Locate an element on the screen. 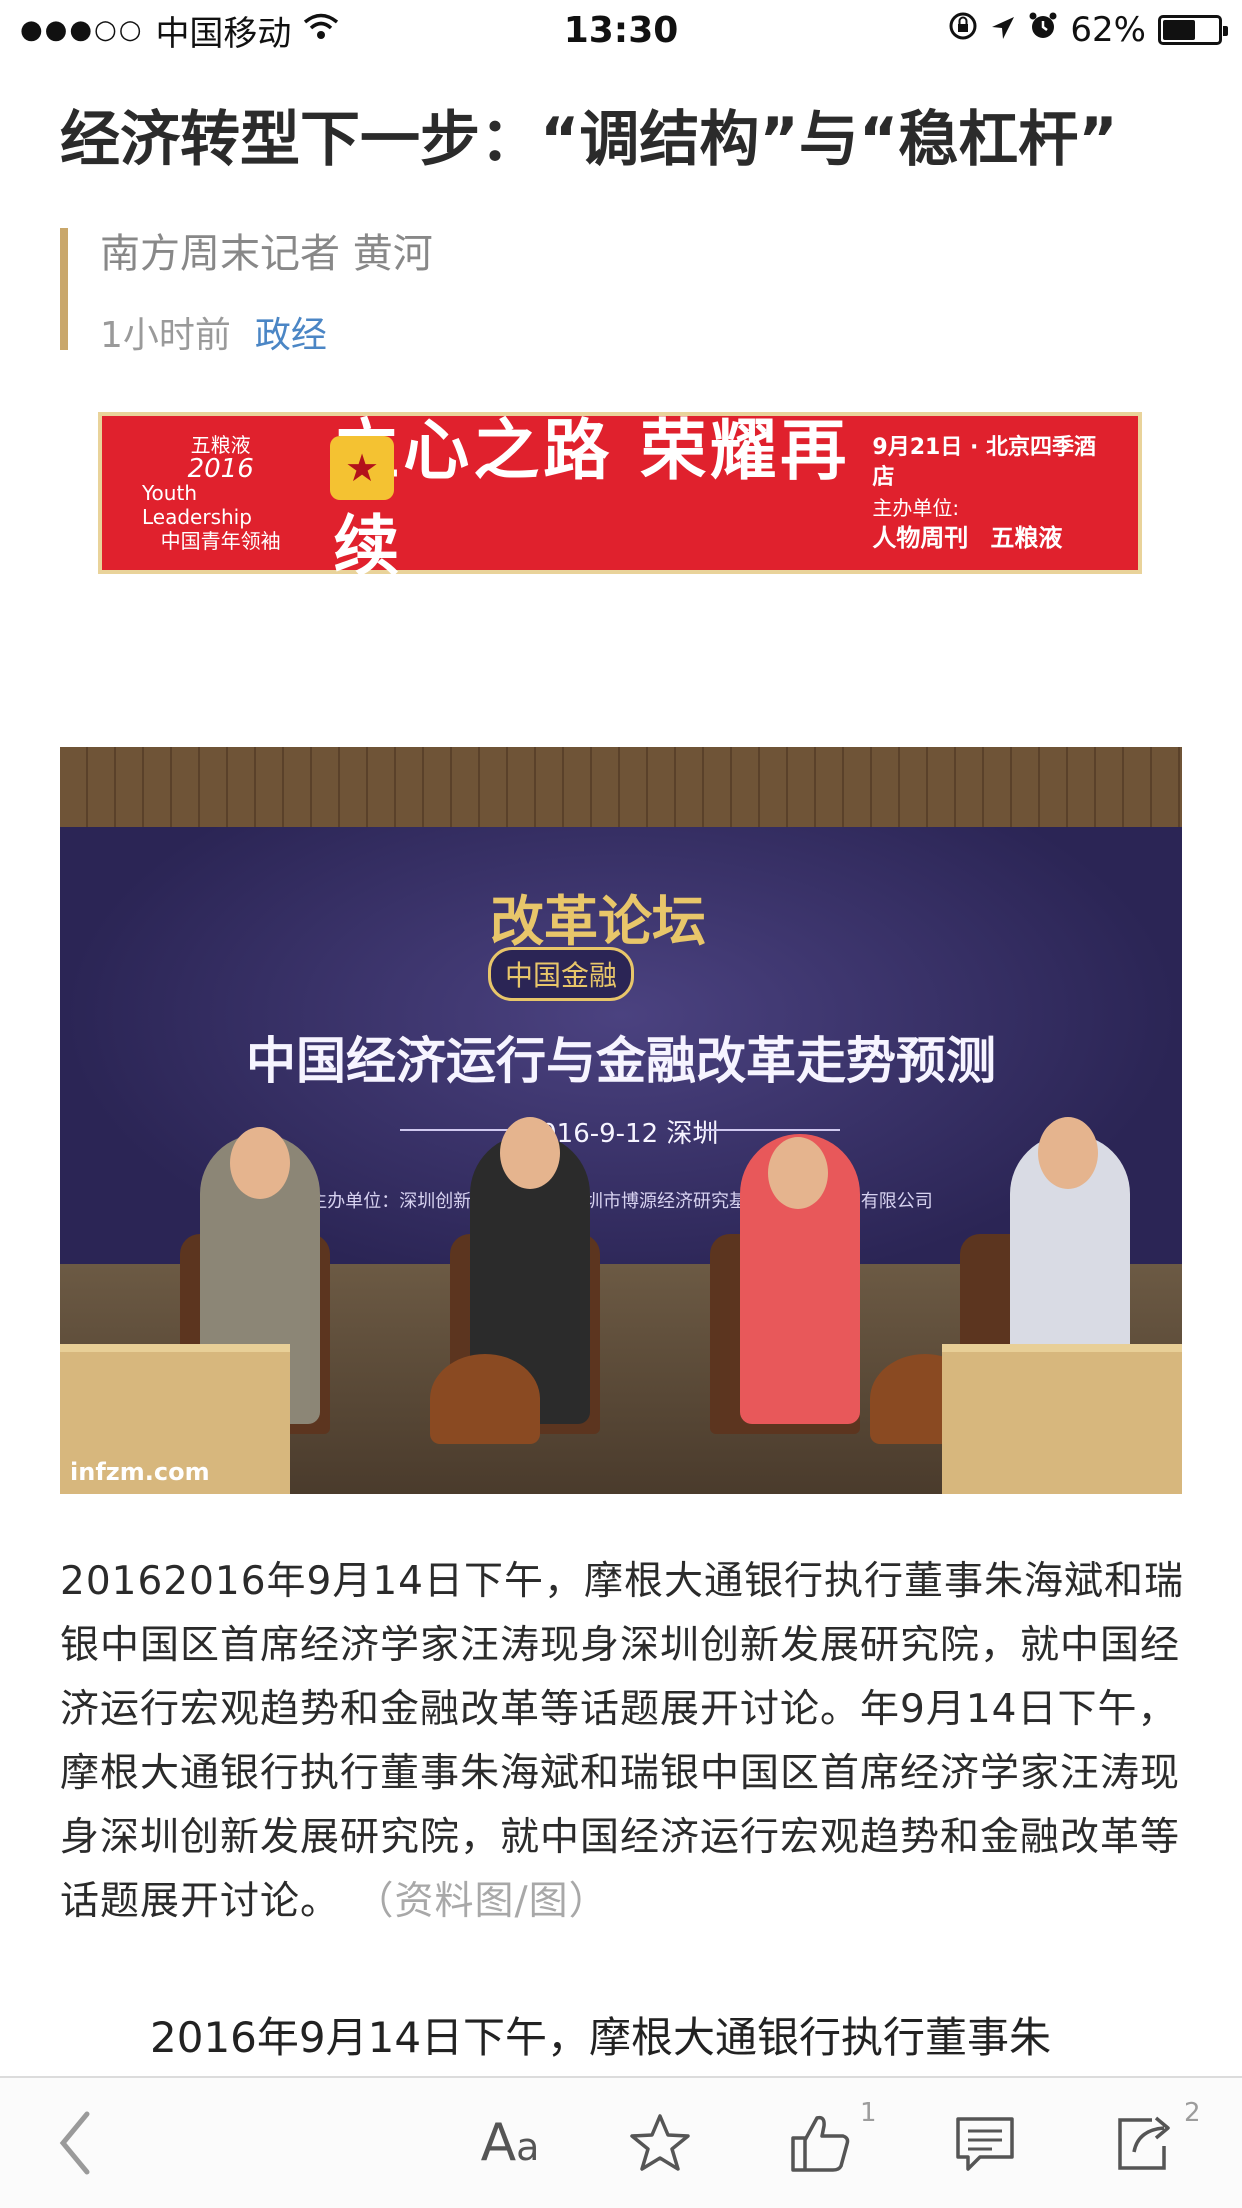 Image resolution: width=1242 pixels, height=2208 pixels. ad-slogan: 立心之路 荣耀再续 is located at coordinates (592, 498).